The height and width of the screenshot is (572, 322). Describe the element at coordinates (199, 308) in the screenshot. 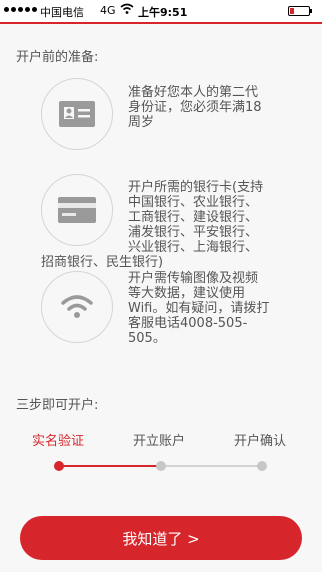

I see `desc-line: Wifi。如有疑问，请拨打` at that location.